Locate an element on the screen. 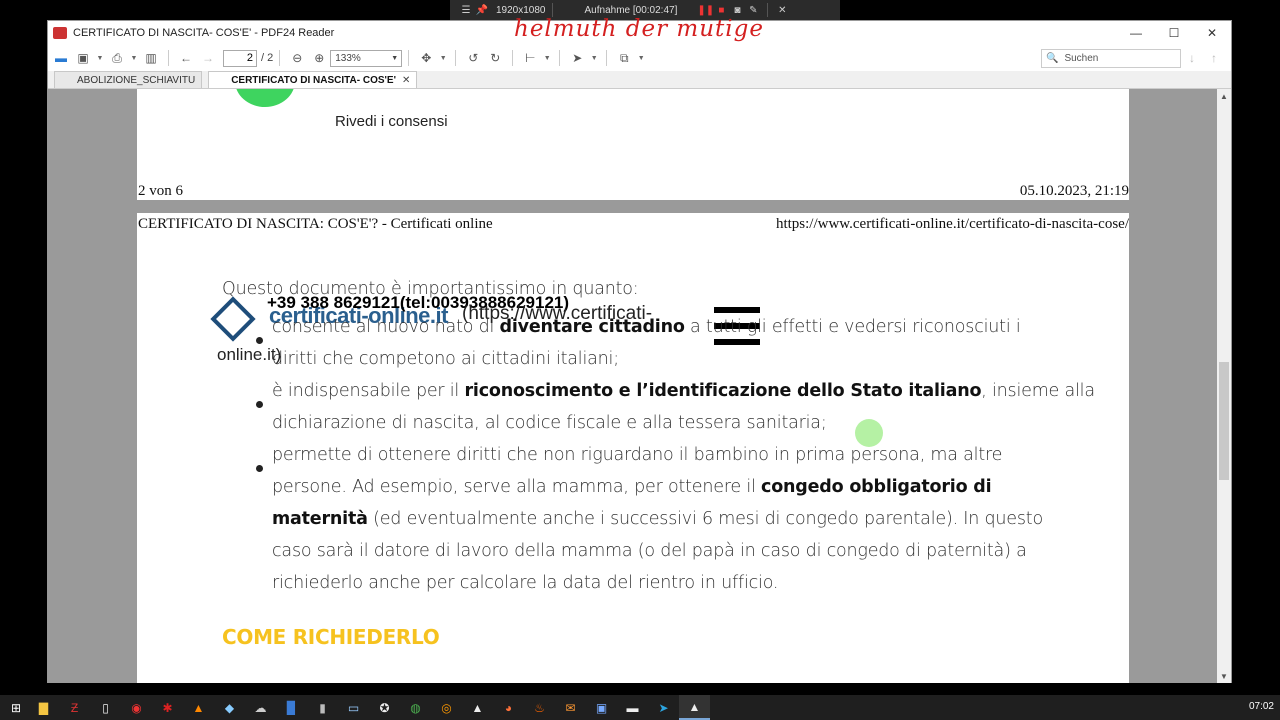  back-arrow-icon: ← is located at coordinates (186, 58).